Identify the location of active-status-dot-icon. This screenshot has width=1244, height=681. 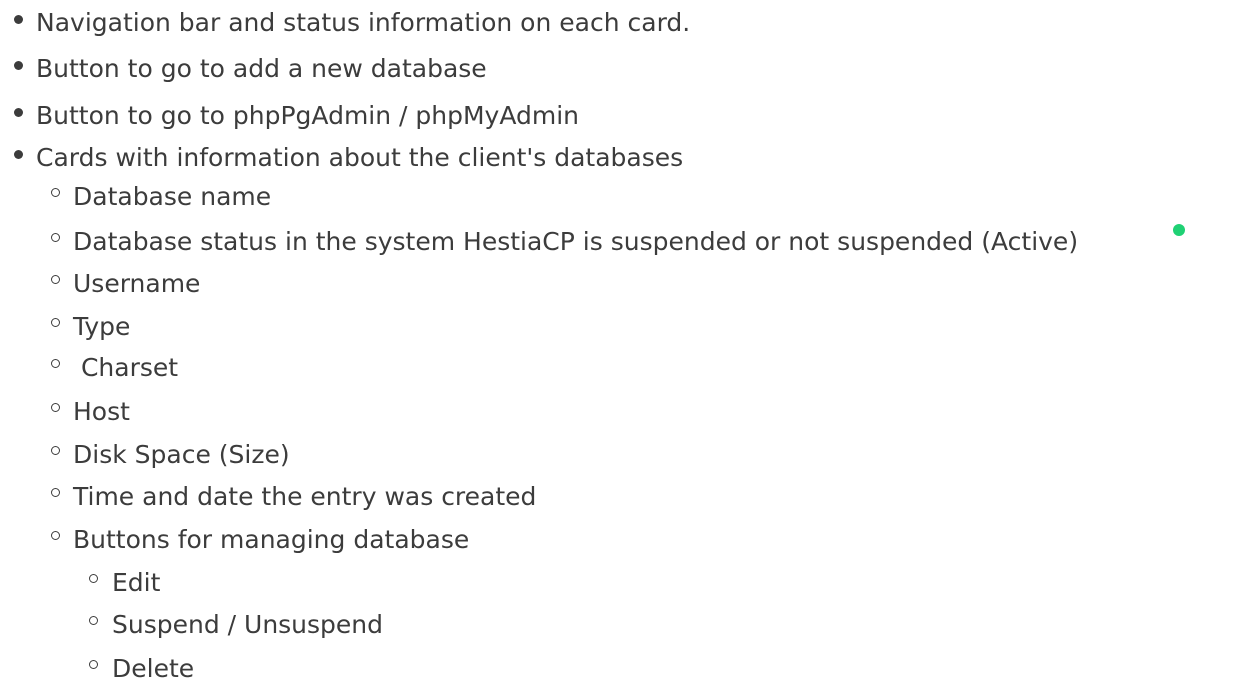
(1179, 230).